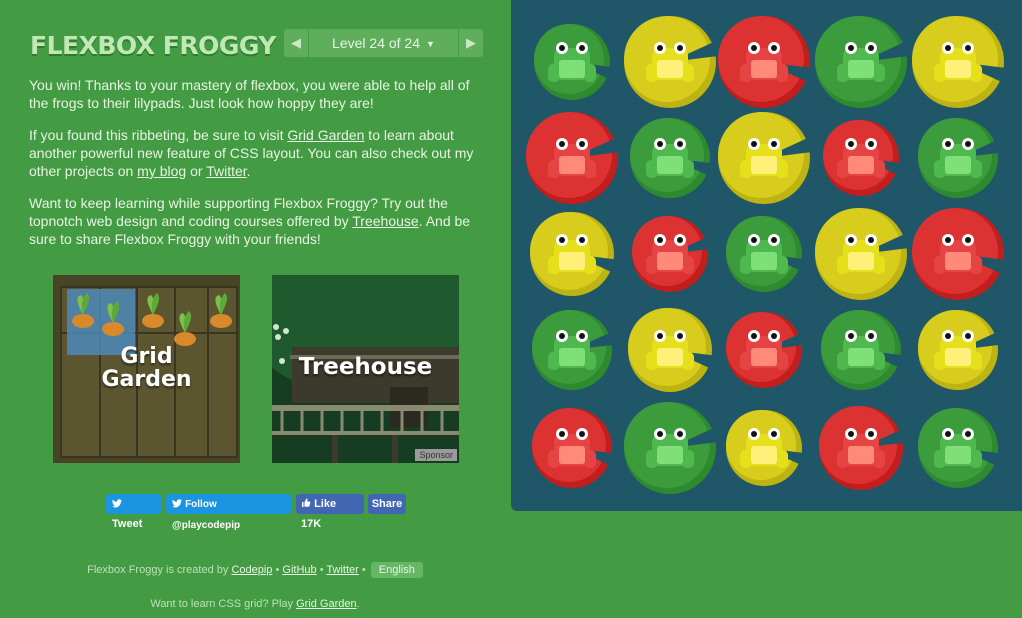 This screenshot has width=1022, height=618. What do you see at coordinates (228, 512) in the screenshot?
I see `follow-button: Follow @playcodepip` at bounding box center [228, 512].